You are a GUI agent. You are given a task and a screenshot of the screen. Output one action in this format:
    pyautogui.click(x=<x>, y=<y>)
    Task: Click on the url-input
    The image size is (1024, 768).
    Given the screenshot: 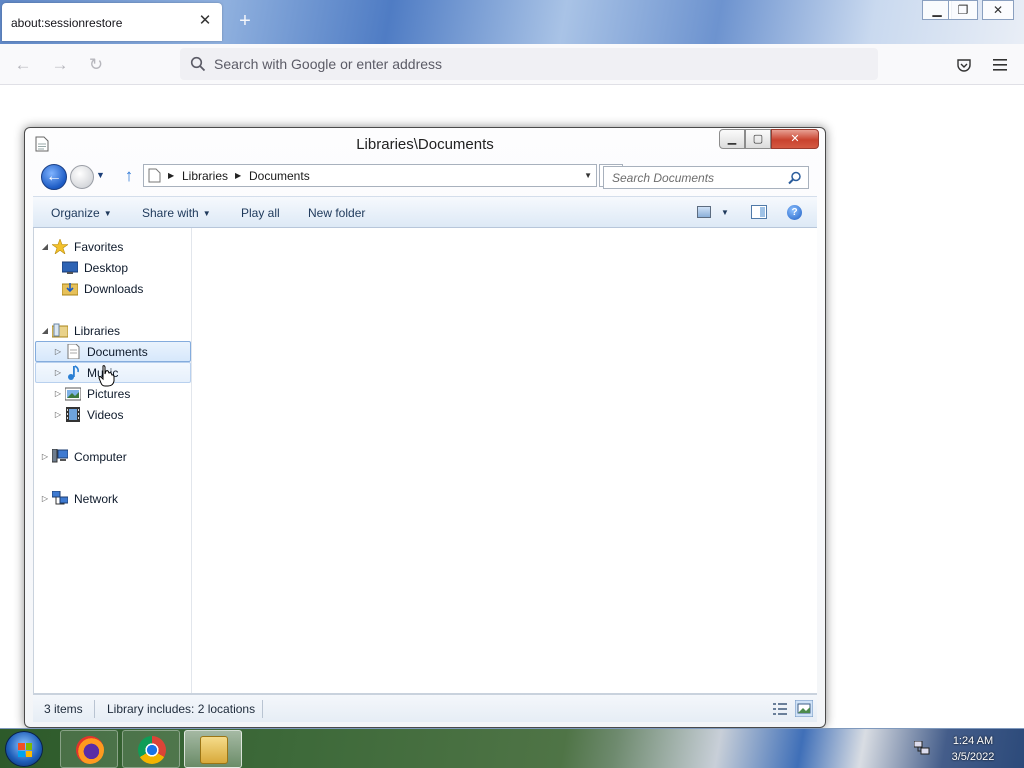 What is the action you would take?
    pyautogui.click(x=514, y=64)
    